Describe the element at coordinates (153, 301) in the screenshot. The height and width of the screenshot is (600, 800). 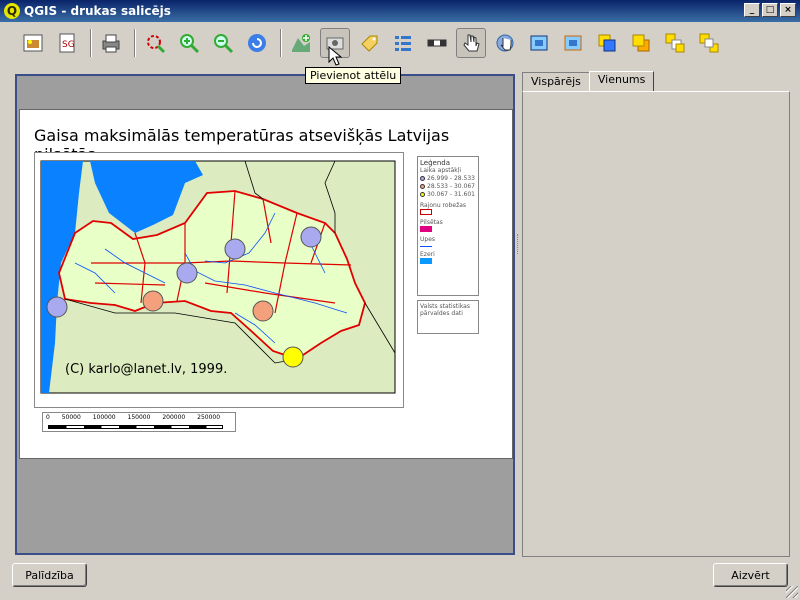
I see `city-marker-jelgava` at that location.